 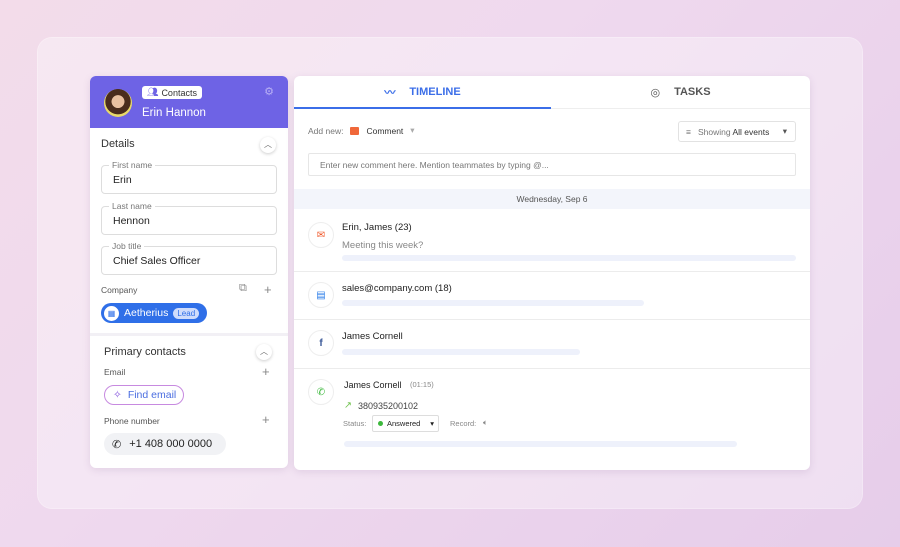 I want to click on collapse-primary-button: ︿, so click(x=264, y=352).